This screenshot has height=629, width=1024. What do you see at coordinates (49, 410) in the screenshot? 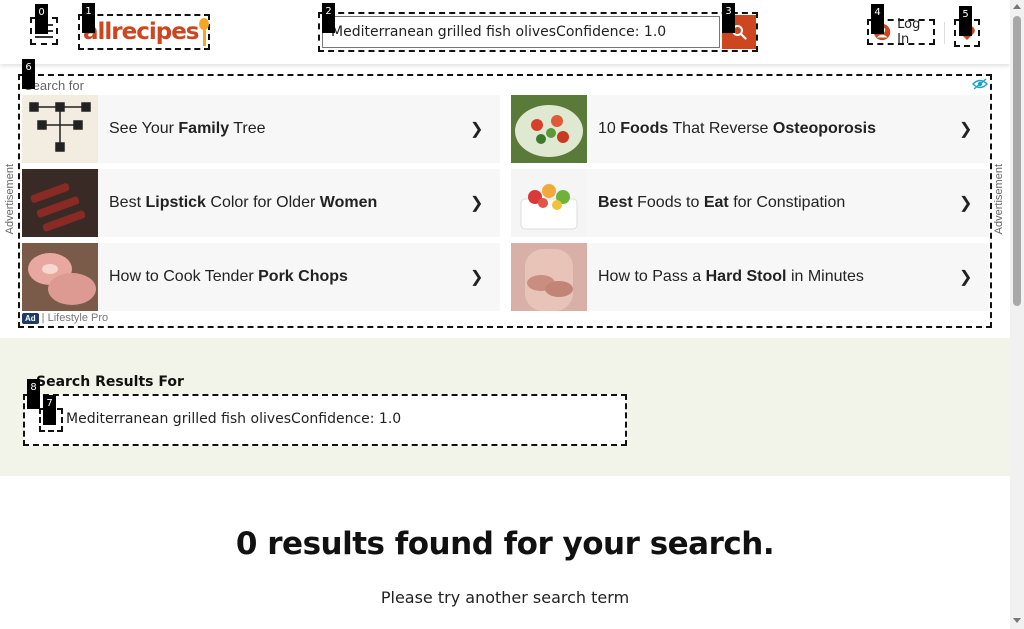
I see `mark-label: 7` at bounding box center [49, 410].